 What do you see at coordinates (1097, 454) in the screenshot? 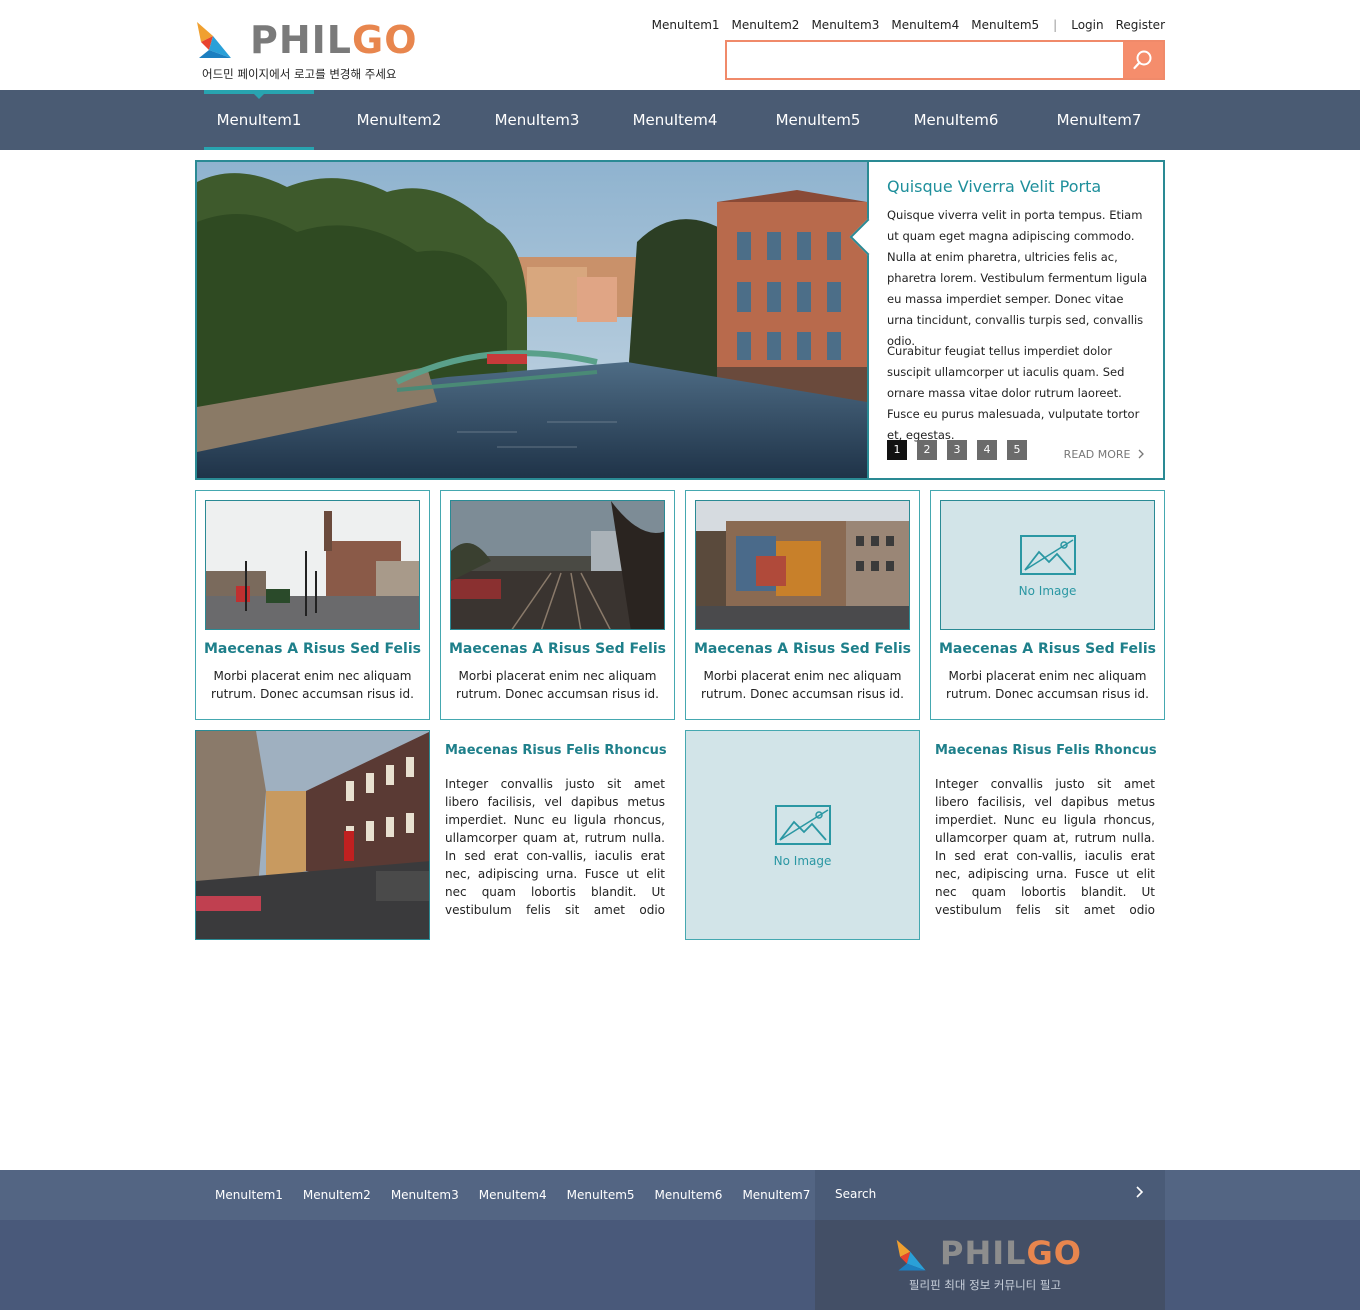
I see `read-more-label: READ MORE` at bounding box center [1097, 454].